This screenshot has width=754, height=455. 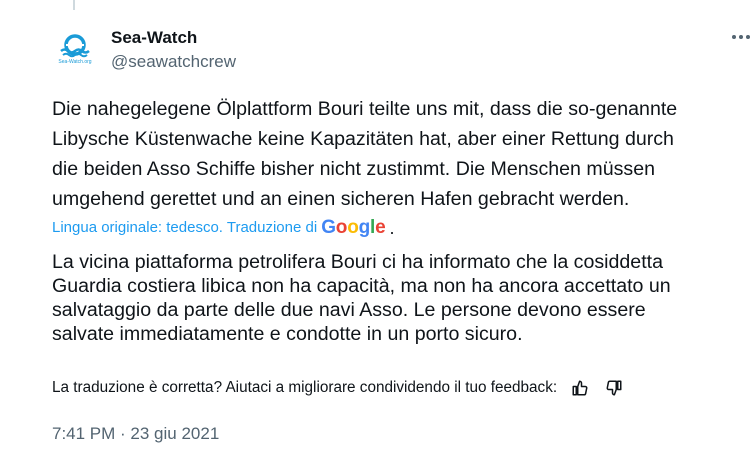 I want to click on tweet-timestamp: 7:41 PM · 23 giu 2021, so click(x=135, y=434).